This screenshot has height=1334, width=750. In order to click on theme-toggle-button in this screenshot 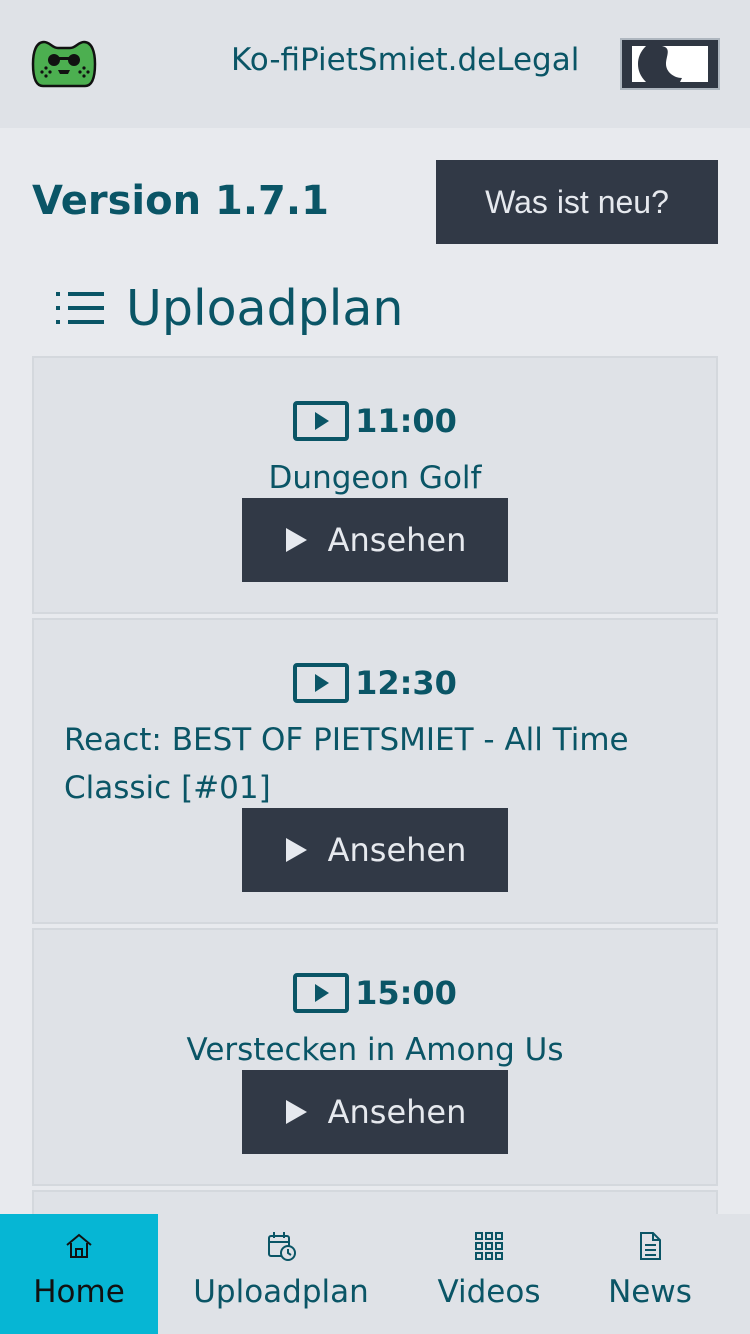, I will do `click(670, 64)`.